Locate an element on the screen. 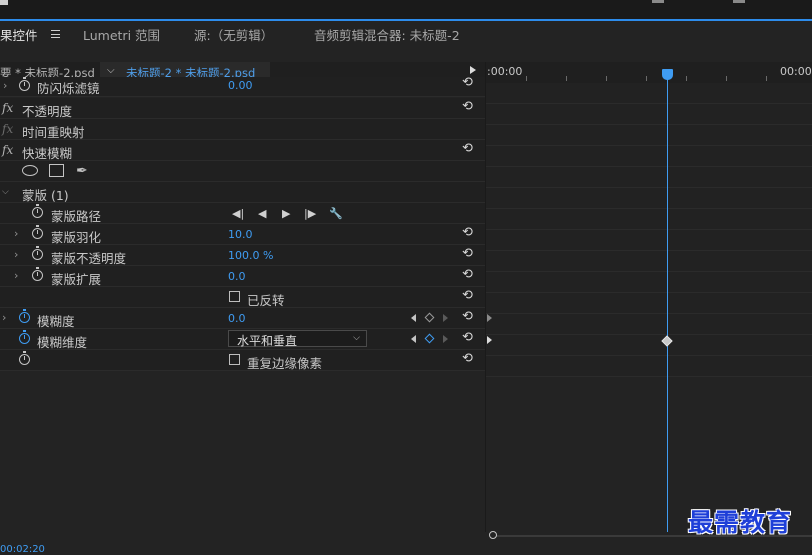 The width and height of the screenshot is (812, 555). param-row-mask-path: 蒙版路径 ◀| ◀ ▶ |▶ 🔧 is located at coordinates (242, 213).